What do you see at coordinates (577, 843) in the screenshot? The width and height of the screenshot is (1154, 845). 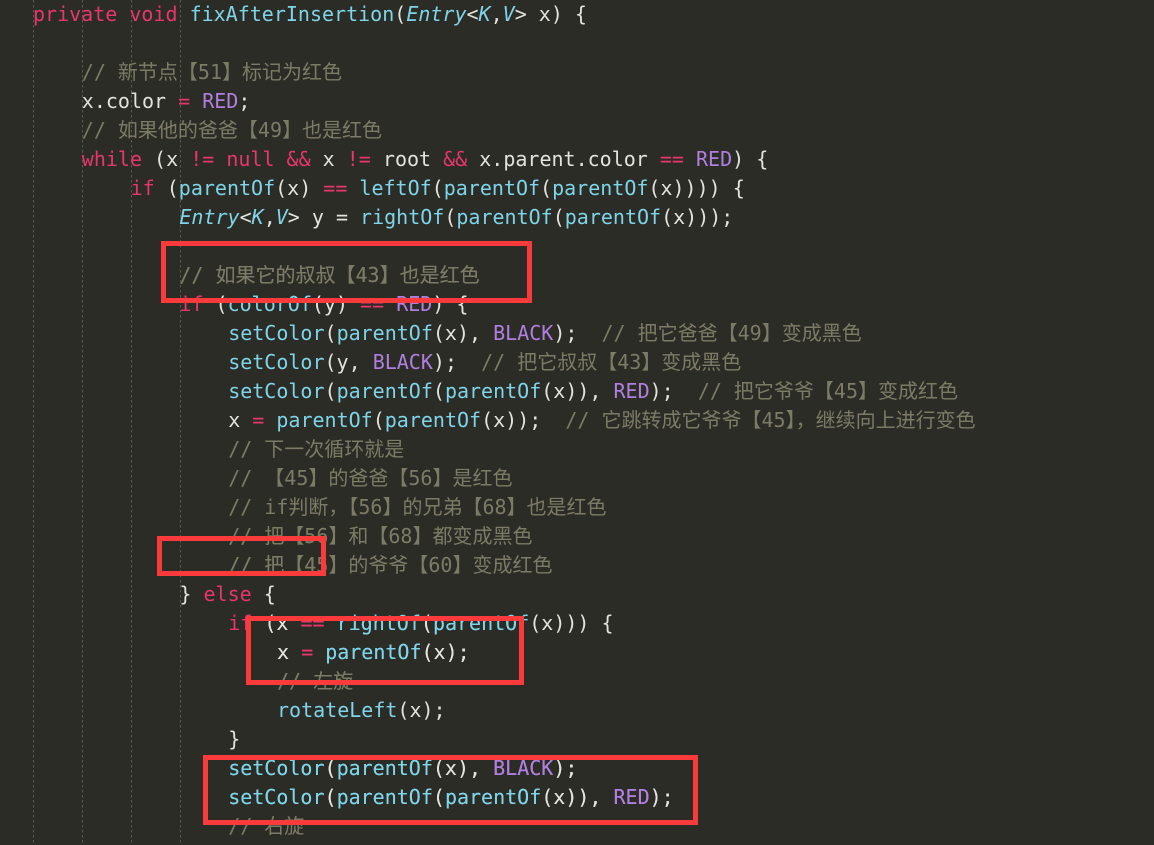 I see `code-line: rotateRight(parentOf(parentOf(x)));` at bounding box center [577, 843].